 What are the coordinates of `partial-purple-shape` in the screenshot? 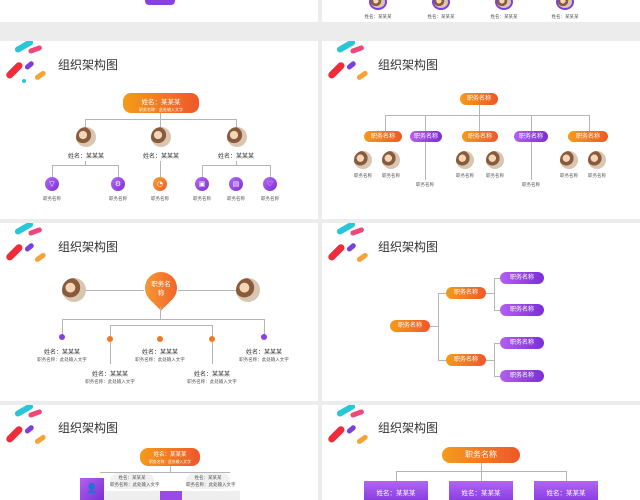 It's located at (160, 2).